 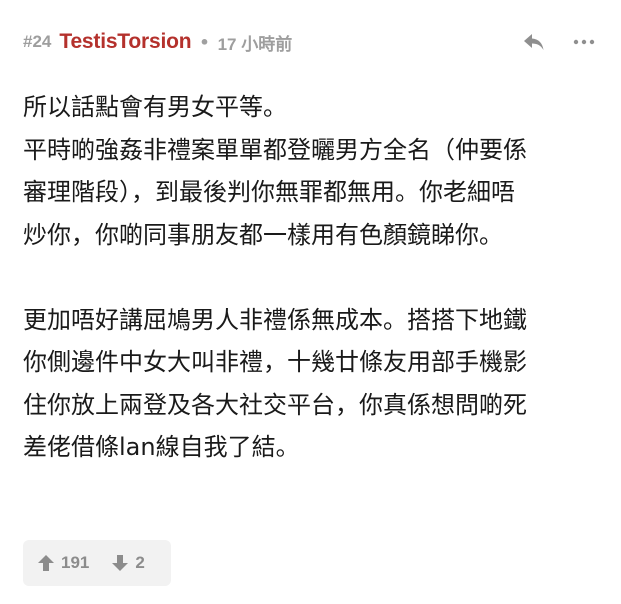 I want to click on more-icon, so click(x=584, y=42).